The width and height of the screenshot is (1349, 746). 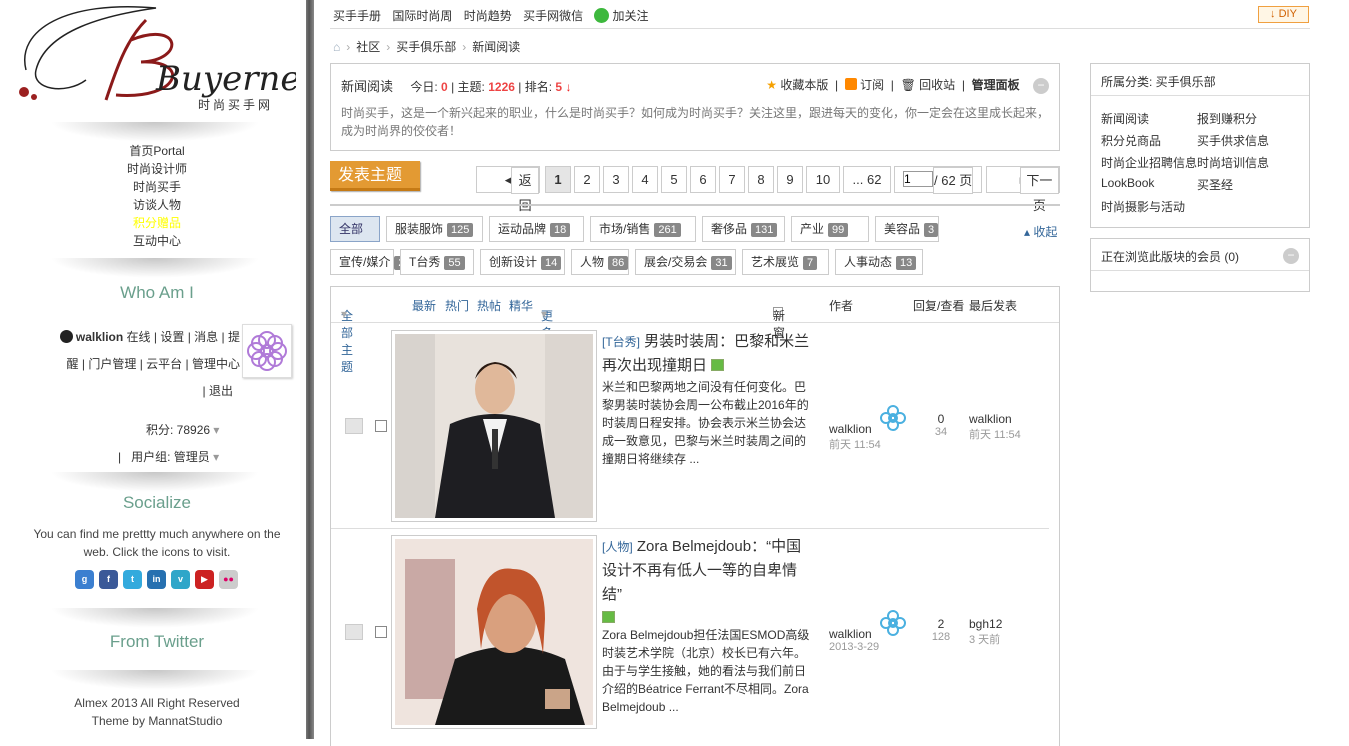 What do you see at coordinates (995, 419) in the screenshot?
I see `last-author-link: walklion` at bounding box center [995, 419].